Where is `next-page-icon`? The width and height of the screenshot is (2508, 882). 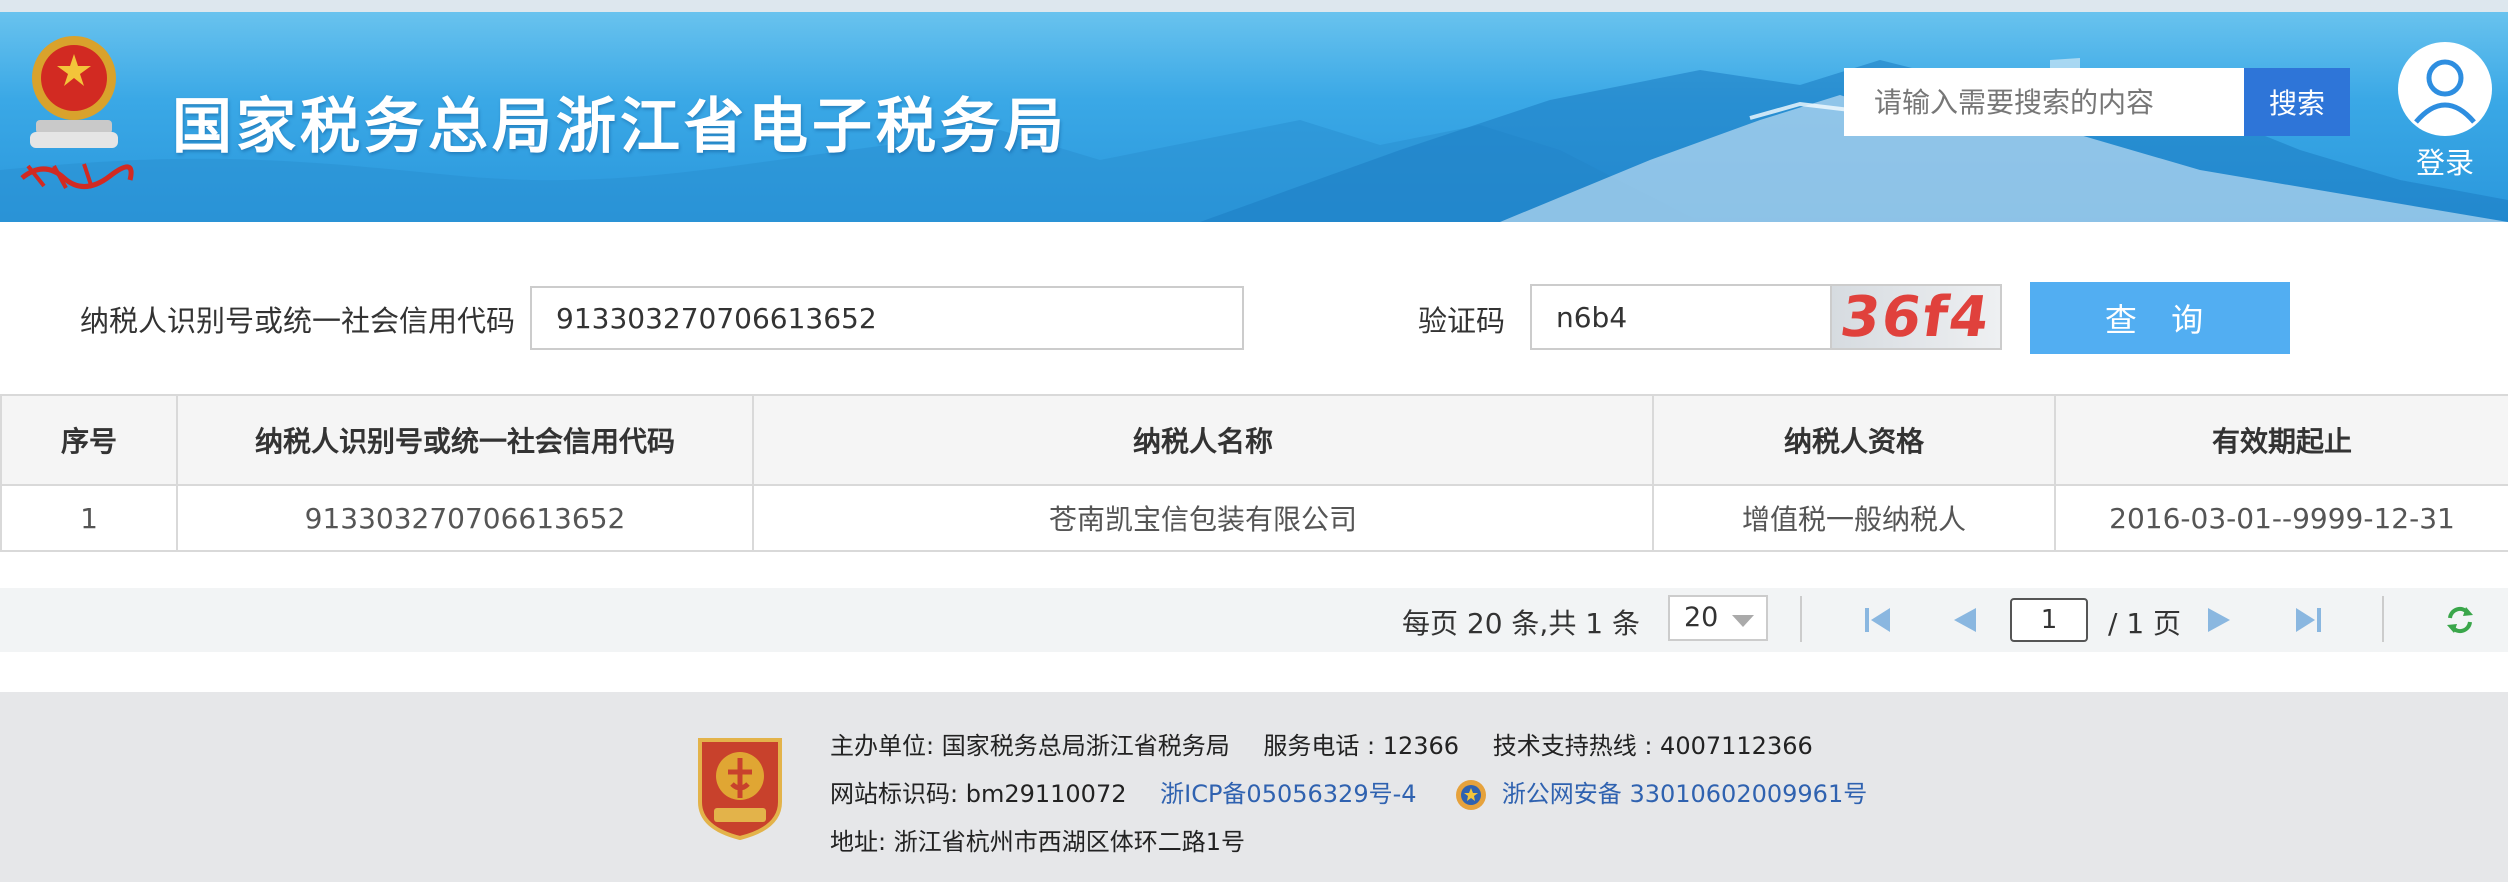
next-page-icon is located at coordinates (2220, 620).